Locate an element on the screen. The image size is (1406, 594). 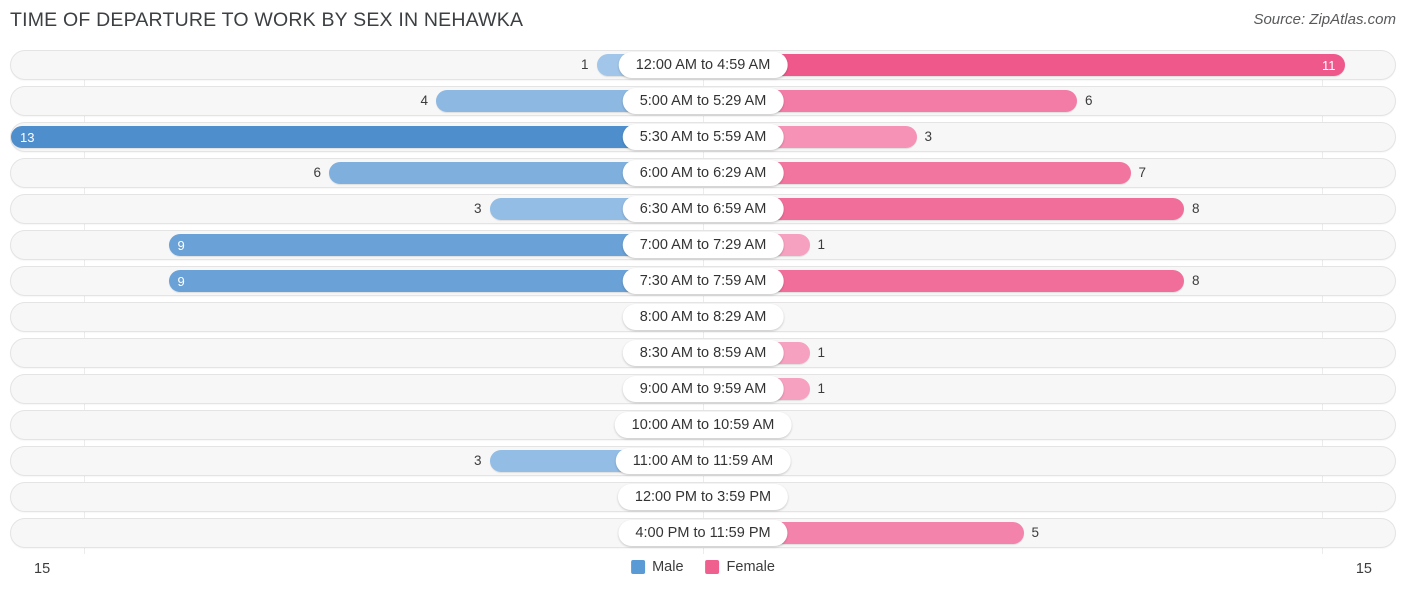
female-bar-group: 7 is located at coordinates (1049, 173).